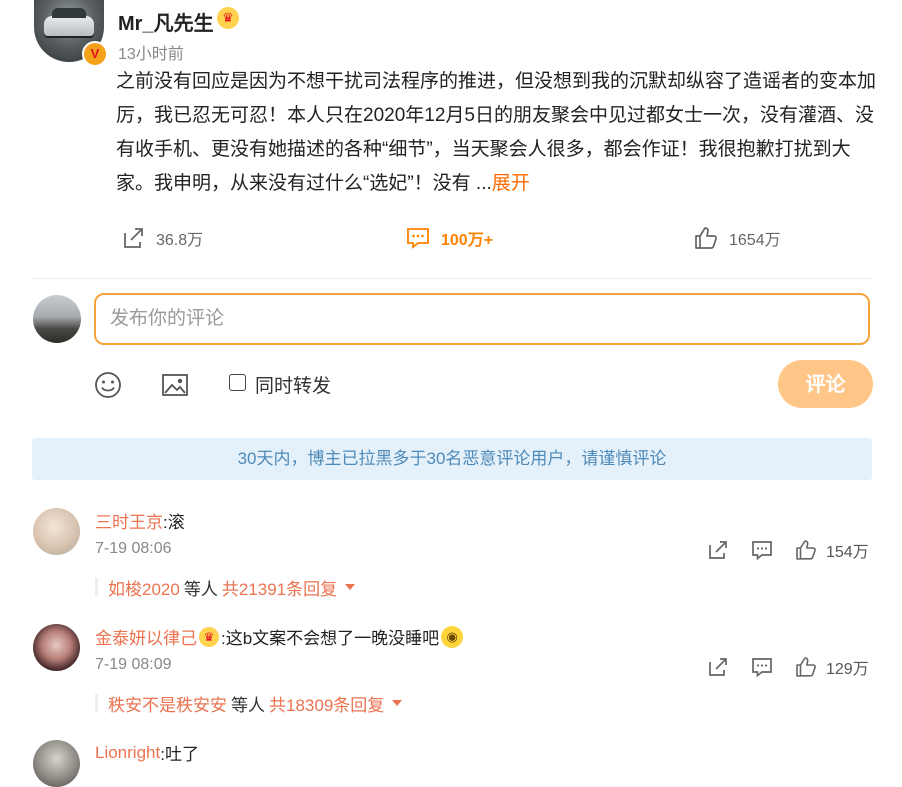 The width and height of the screenshot is (902, 787). What do you see at coordinates (175, 385) in the screenshot?
I see `image-icon` at bounding box center [175, 385].